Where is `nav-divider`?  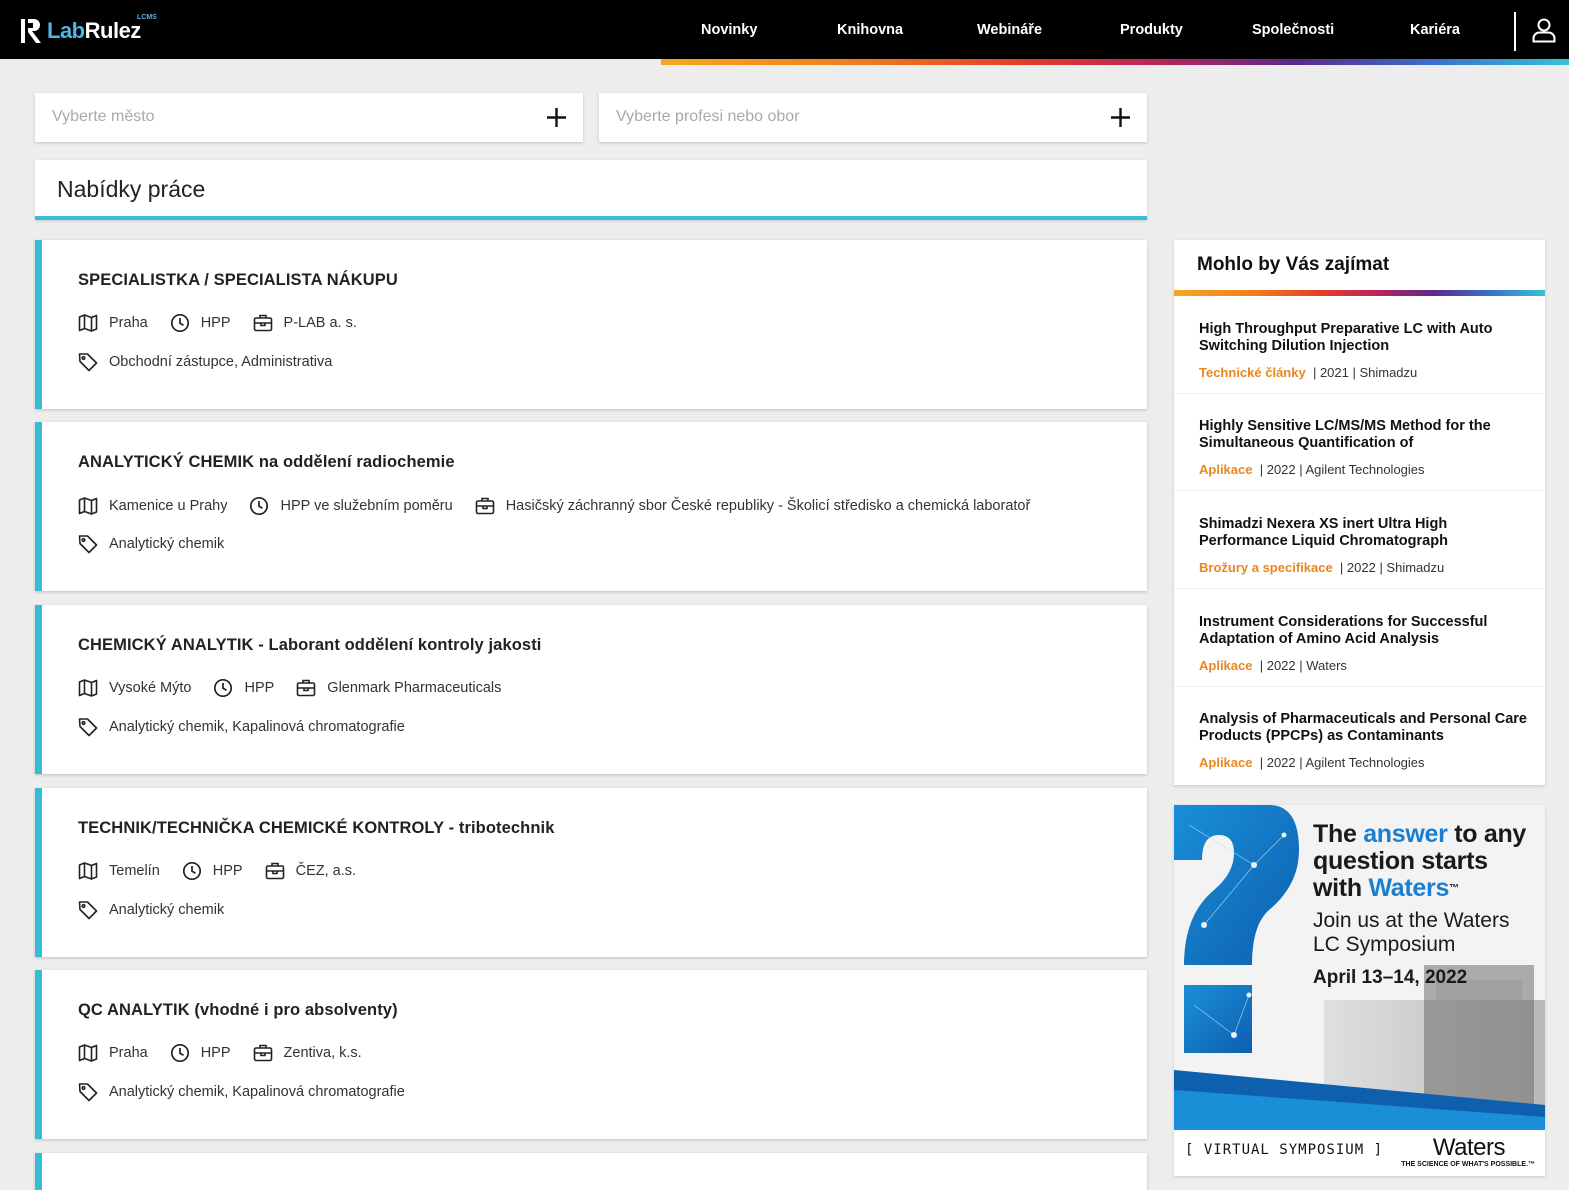 nav-divider is located at coordinates (1515, 31).